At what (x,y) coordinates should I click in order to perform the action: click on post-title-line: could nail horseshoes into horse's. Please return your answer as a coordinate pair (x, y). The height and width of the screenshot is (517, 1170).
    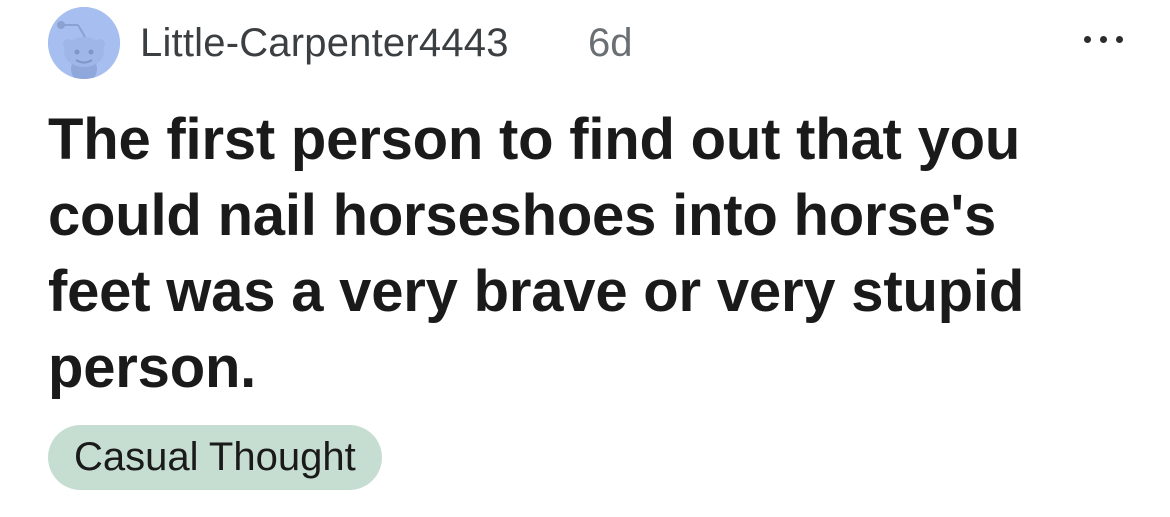
    Looking at the image, I should click on (522, 215).